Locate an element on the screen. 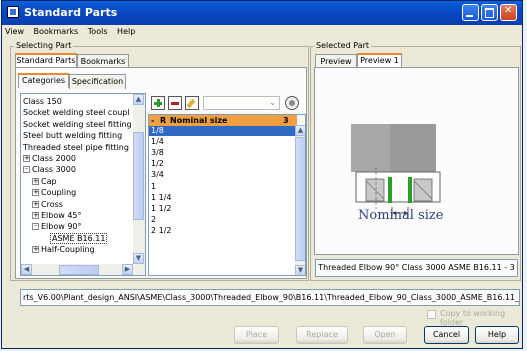  tree-item: + Elbow 45° is located at coordinates (57, 215).